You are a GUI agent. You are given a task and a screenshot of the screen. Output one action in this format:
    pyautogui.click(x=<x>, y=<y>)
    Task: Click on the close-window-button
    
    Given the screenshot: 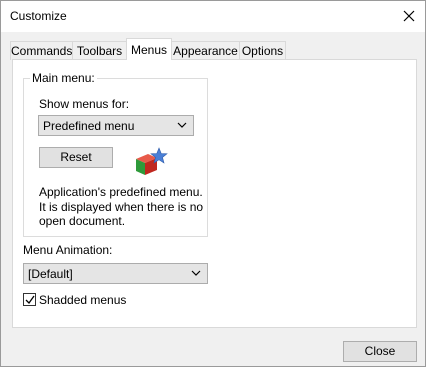 What is the action you would take?
    pyautogui.click(x=409, y=16)
    